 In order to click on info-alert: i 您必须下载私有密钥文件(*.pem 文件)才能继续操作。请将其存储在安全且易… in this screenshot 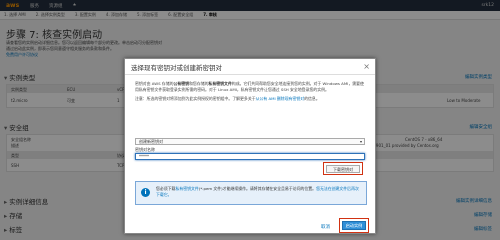, I will do `click(251, 193)`.